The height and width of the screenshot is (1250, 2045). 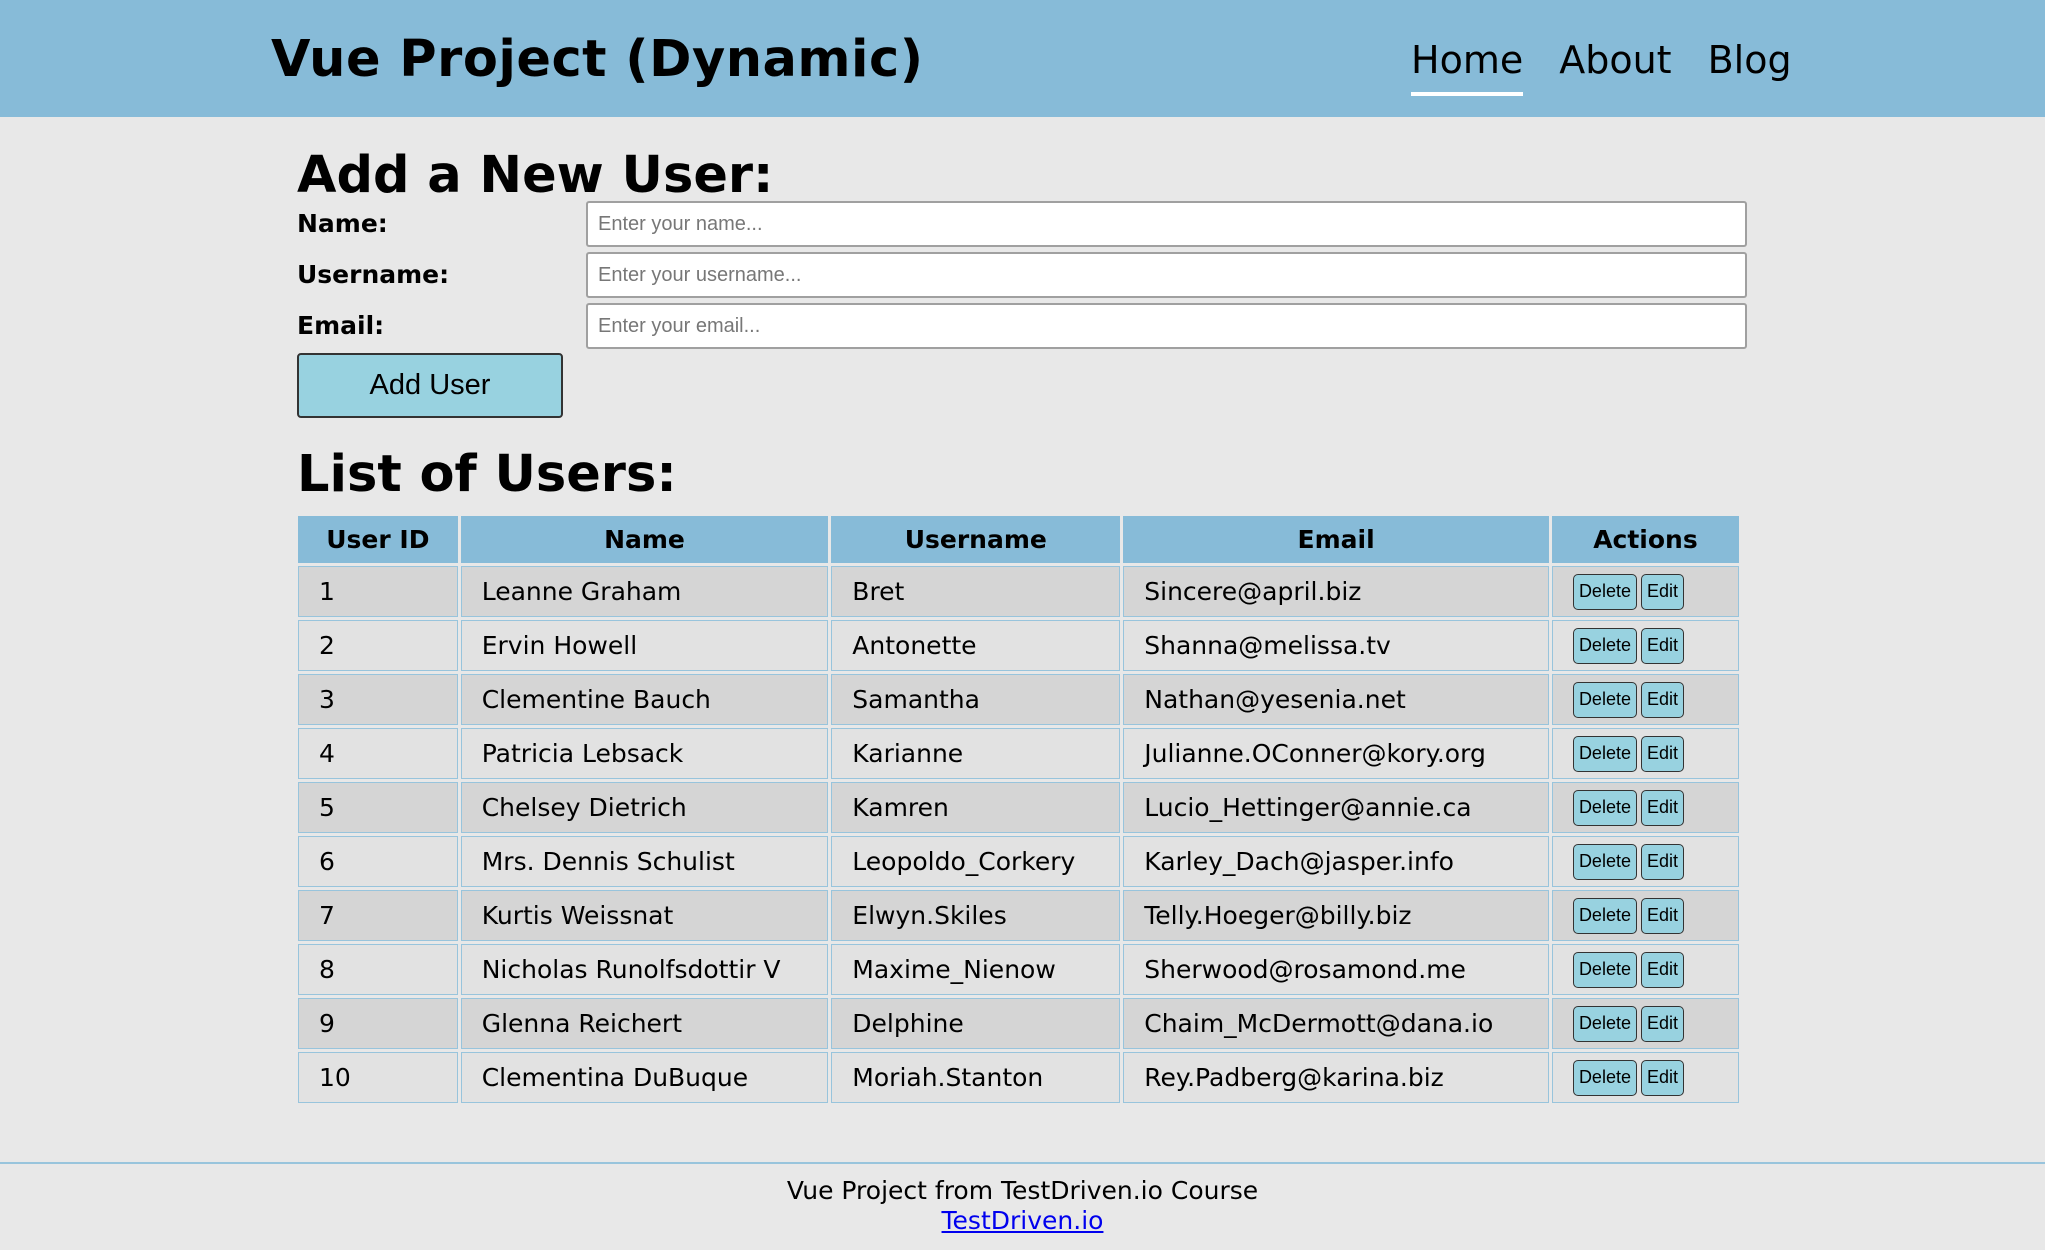 I want to click on column-header-name: Name, so click(x=644, y=539).